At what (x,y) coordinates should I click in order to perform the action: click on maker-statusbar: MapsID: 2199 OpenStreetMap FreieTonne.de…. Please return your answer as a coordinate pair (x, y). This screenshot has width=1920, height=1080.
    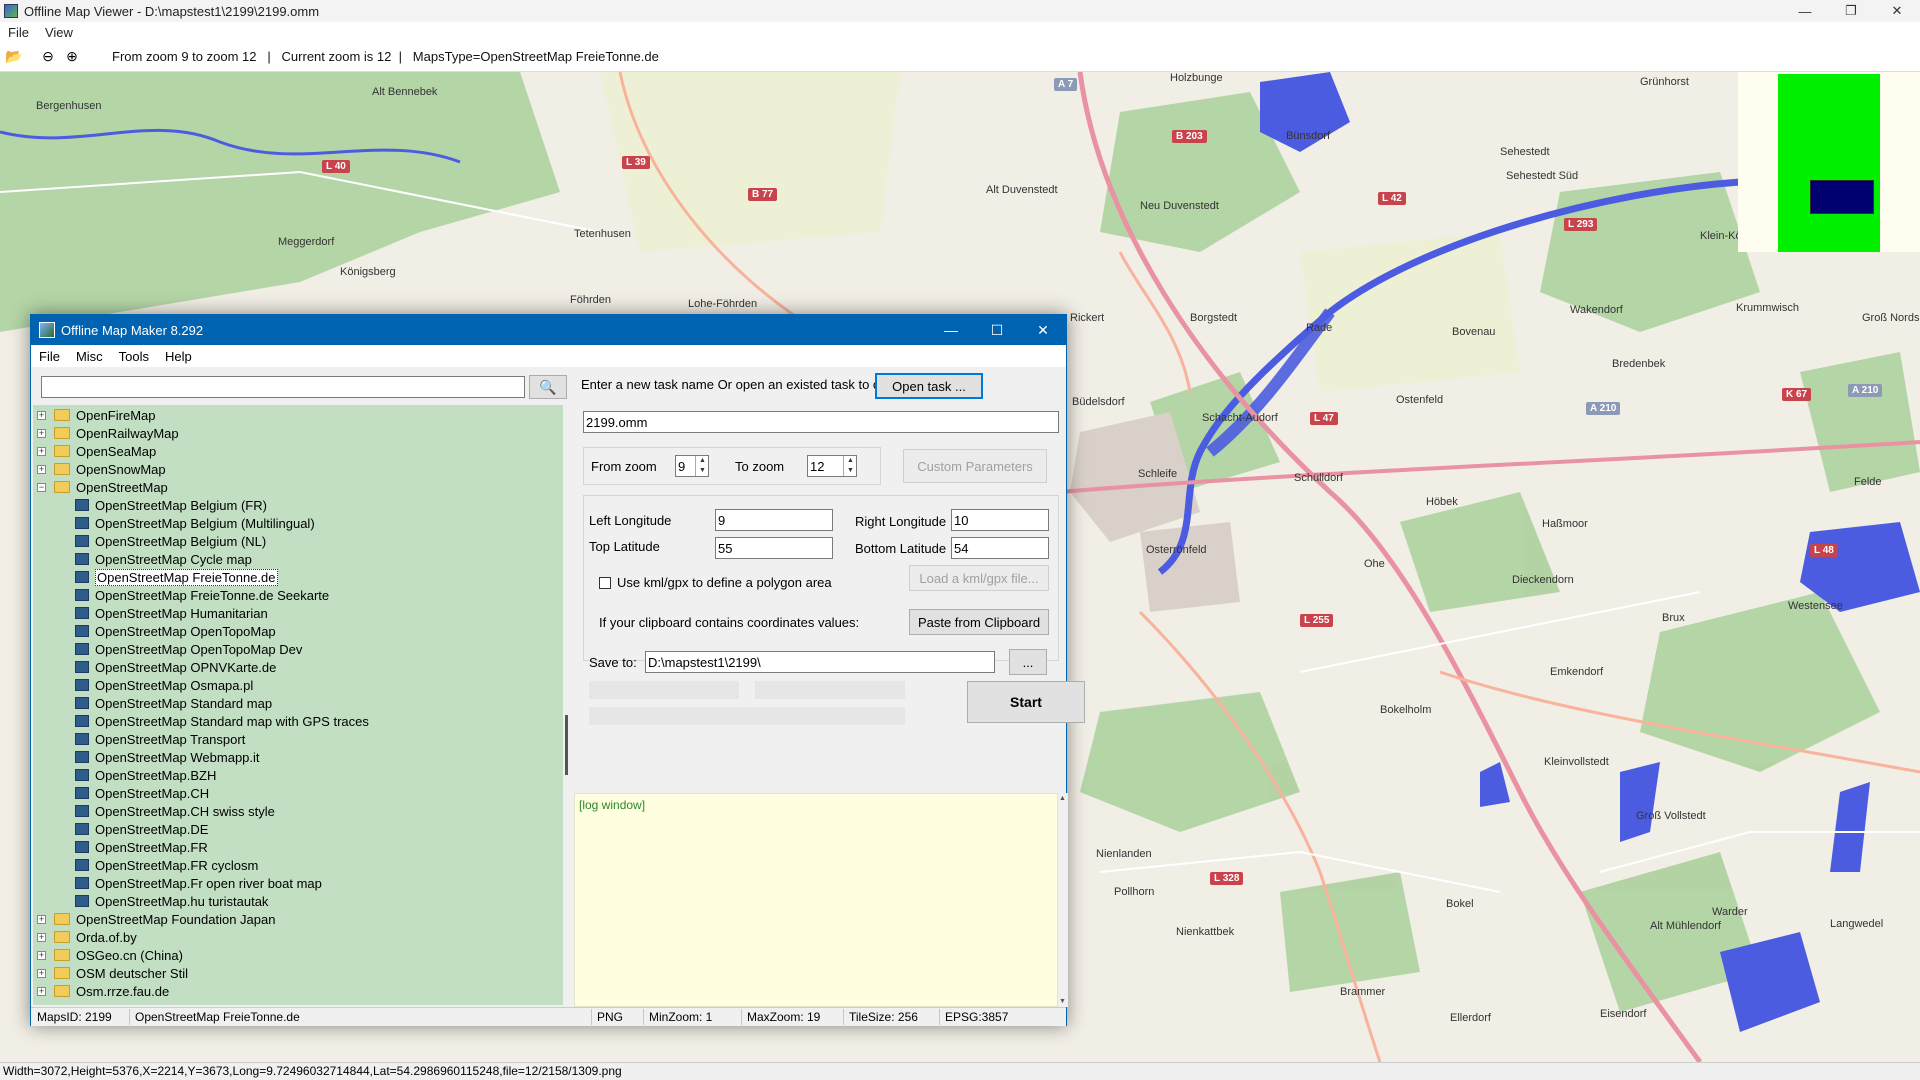
    Looking at the image, I should click on (548, 1016).